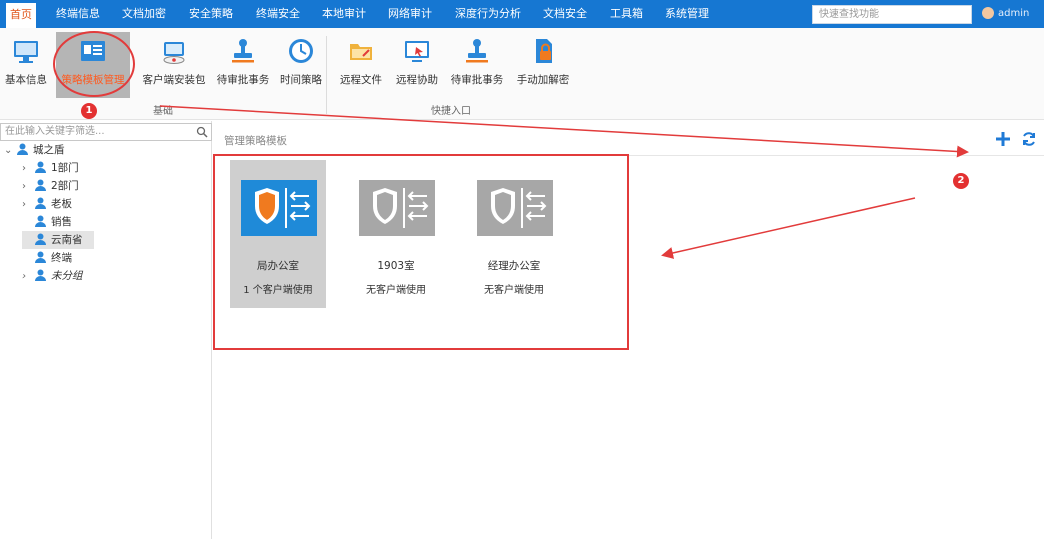 This screenshot has height=539, width=1044. Describe the element at coordinates (26, 80) in the screenshot. I see `basic-info-label: 基本信息` at that location.